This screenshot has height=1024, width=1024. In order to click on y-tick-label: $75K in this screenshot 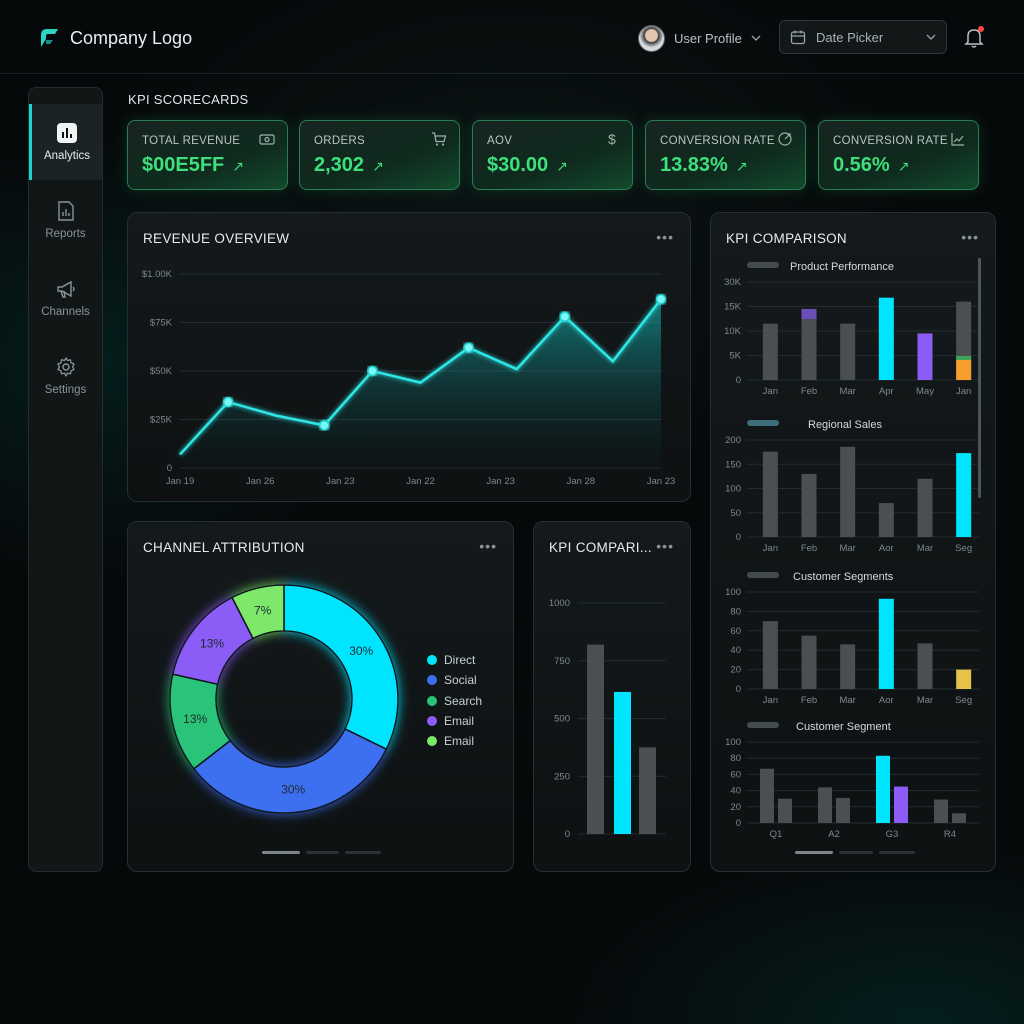, I will do `click(161, 323)`.